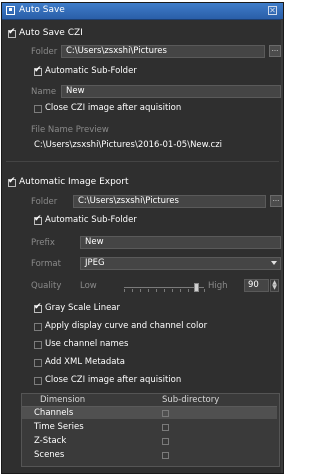 The width and height of the screenshot is (320, 475). Describe the element at coordinates (51, 33) in the screenshot. I see `auto-save-czi-label: Auto Save CZI` at that location.